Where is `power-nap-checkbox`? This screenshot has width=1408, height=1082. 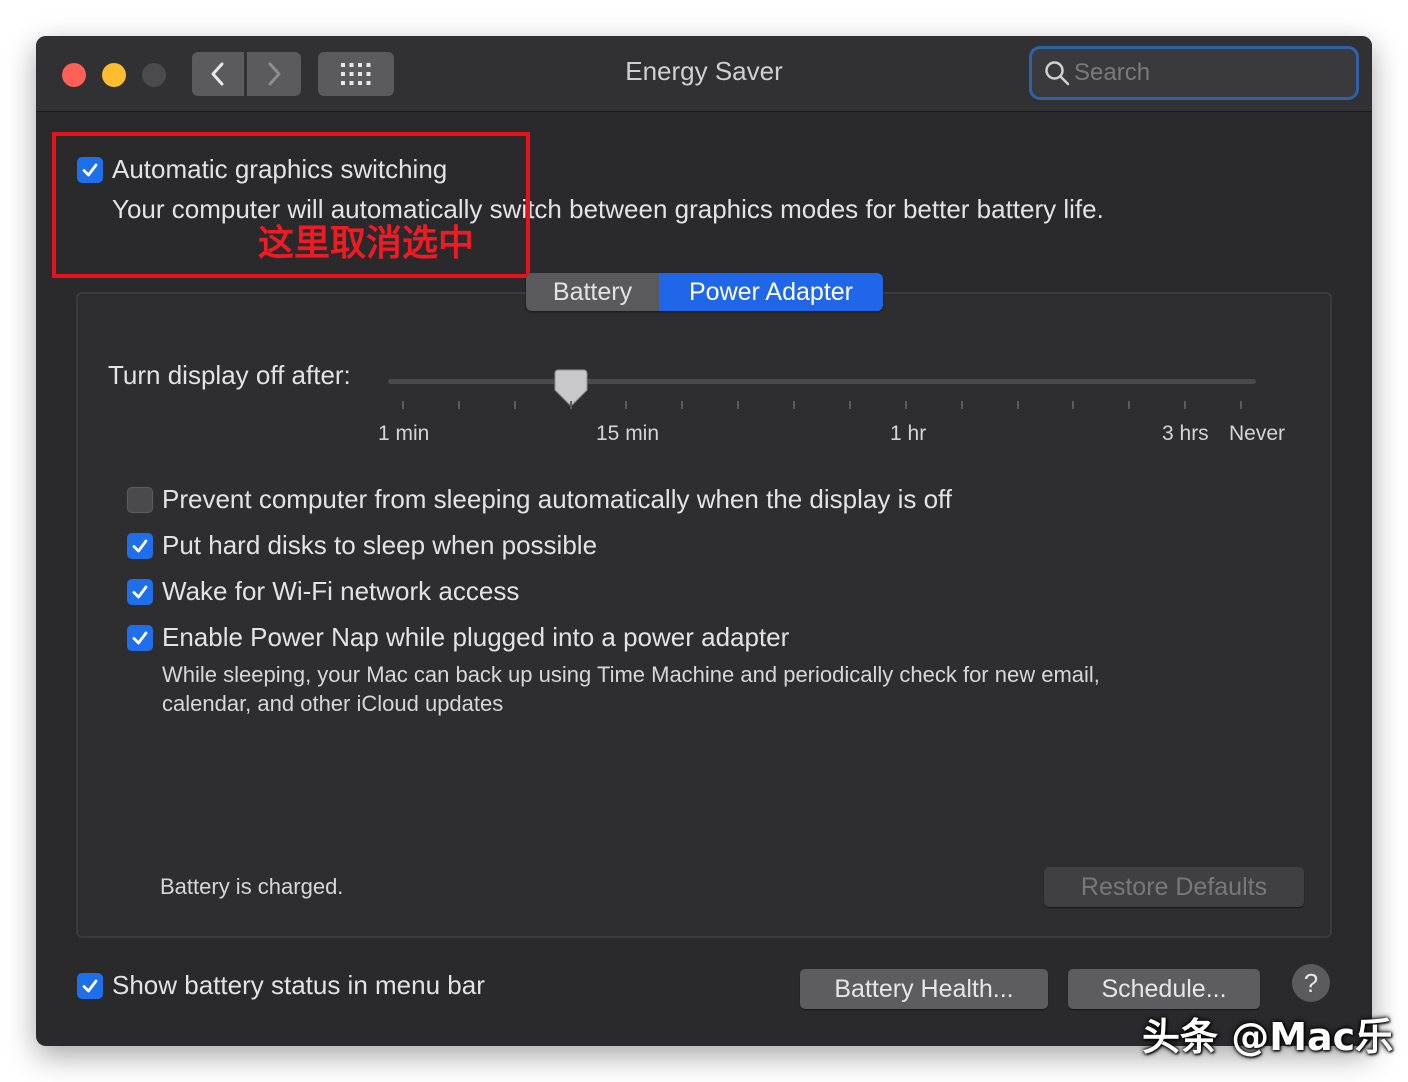
power-nap-checkbox is located at coordinates (140, 638).